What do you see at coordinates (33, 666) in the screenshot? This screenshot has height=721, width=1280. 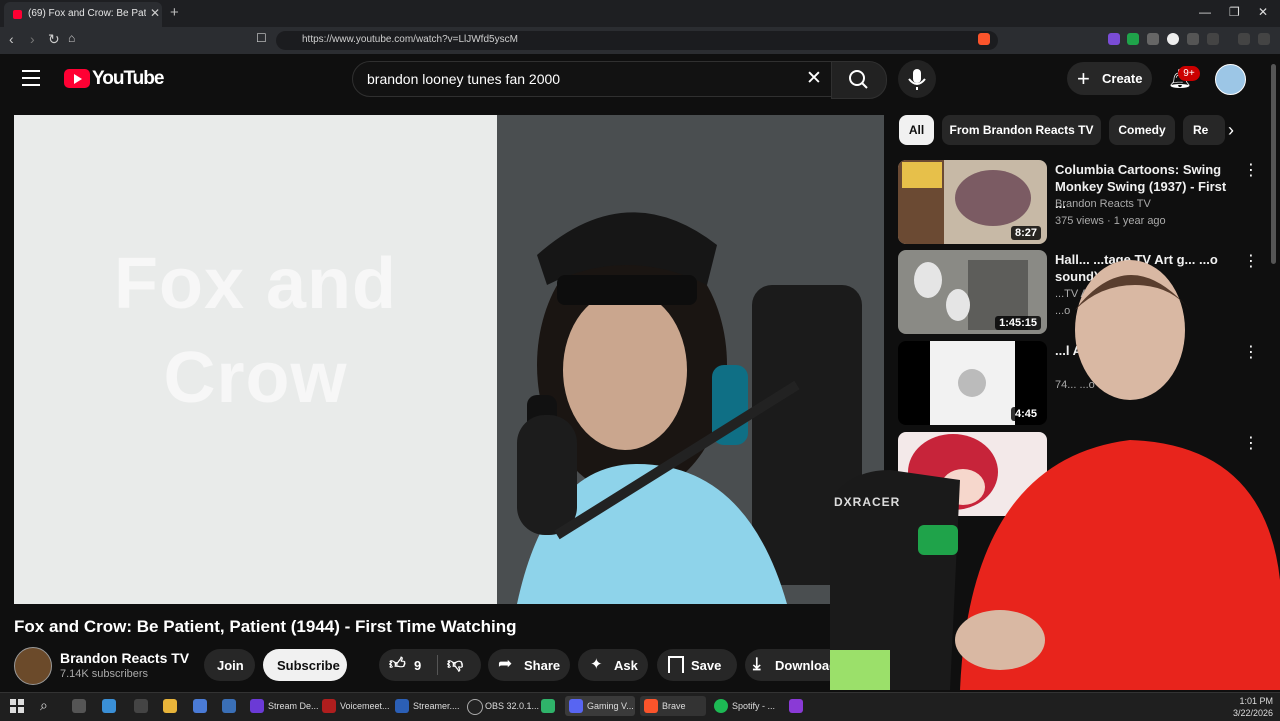 I see `channel-avatar` at bounding box center [33, 666].